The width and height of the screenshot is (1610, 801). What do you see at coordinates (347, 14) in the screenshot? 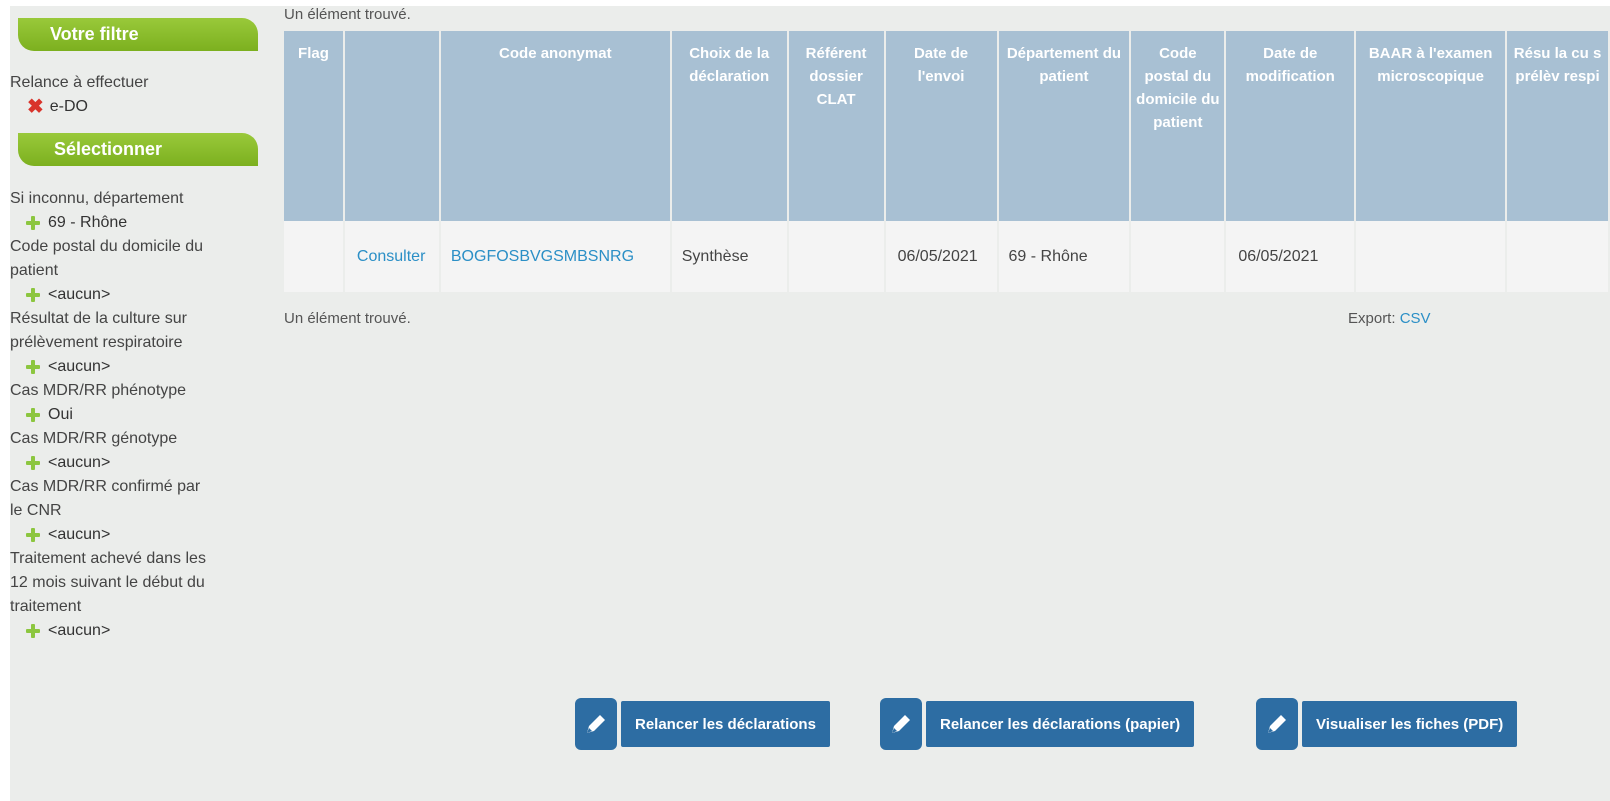
I see `results-count-top: Un élément trouvé.` at bounding box center [347, 14].